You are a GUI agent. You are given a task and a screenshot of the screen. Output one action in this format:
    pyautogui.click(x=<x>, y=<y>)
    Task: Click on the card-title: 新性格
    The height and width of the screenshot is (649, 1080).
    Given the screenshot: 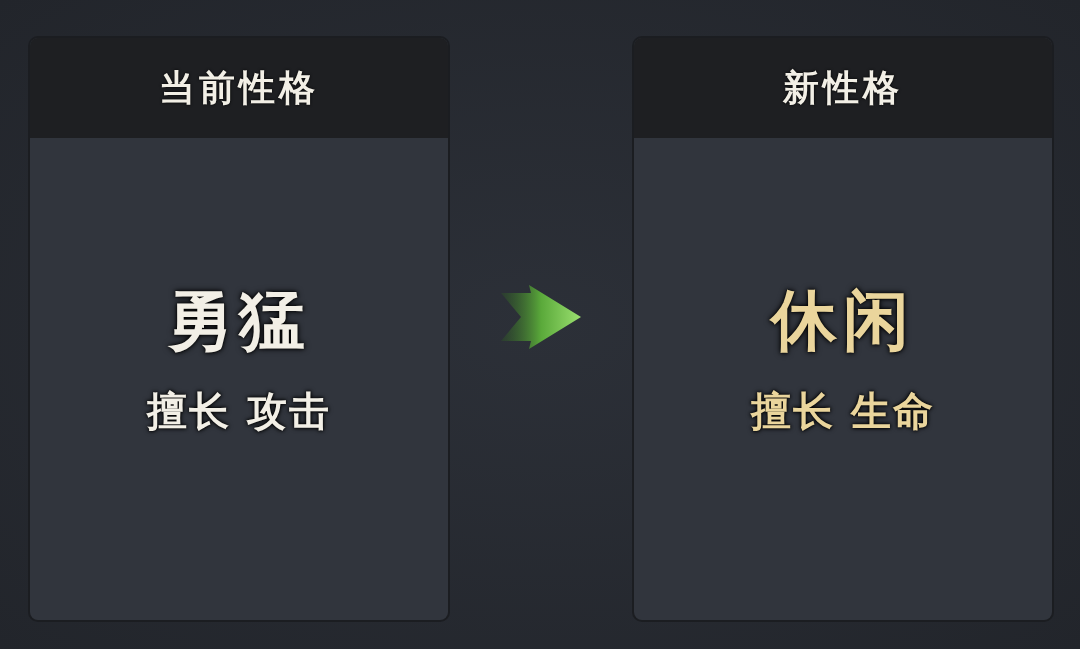 What is the action you would take?
    pyautogui.click(x=843, y=87)
    